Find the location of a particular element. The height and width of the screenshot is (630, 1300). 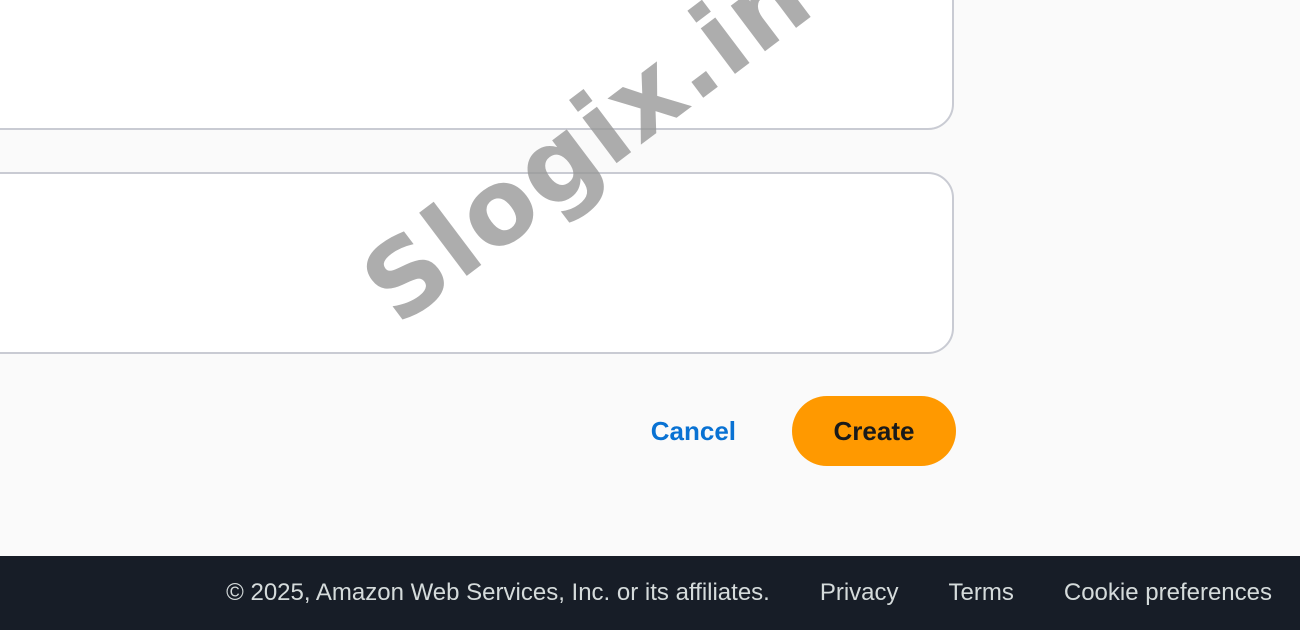

cancel-button: Cancel is located at coordinates (693, 431).